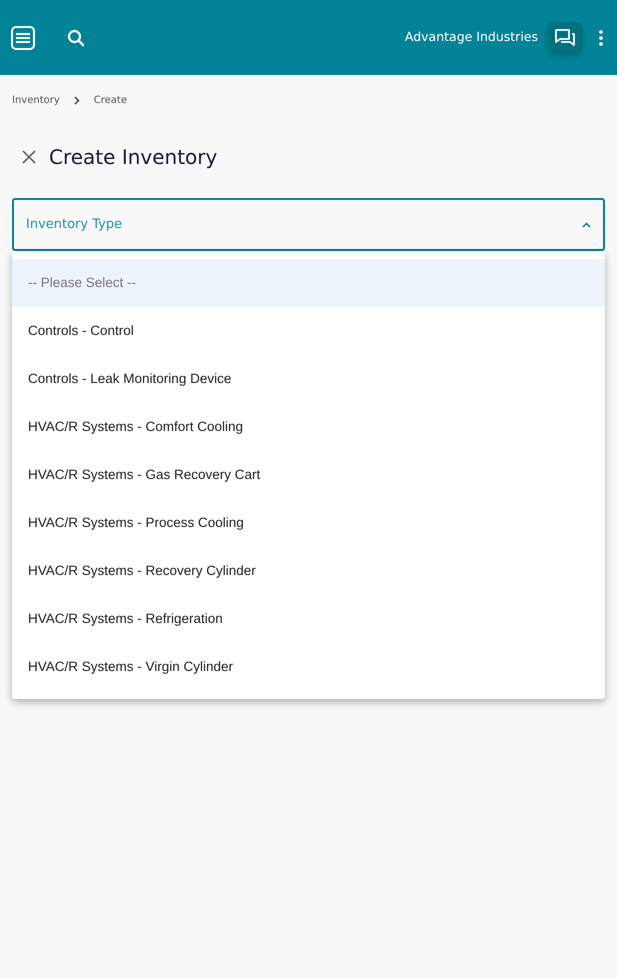 This screenshot has height=979, width=617. Describe the element at coordinates (36, 100) in the screenshot. I see `breadcrumb-link: Inventory` at that location.